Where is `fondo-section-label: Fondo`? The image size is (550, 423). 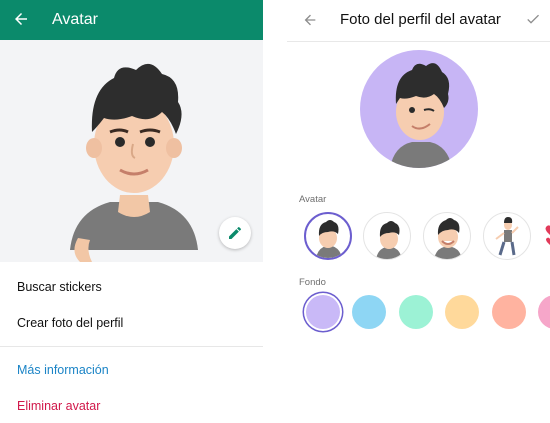
fondo-section-label: Fondo is located at coordinates (312, 282).